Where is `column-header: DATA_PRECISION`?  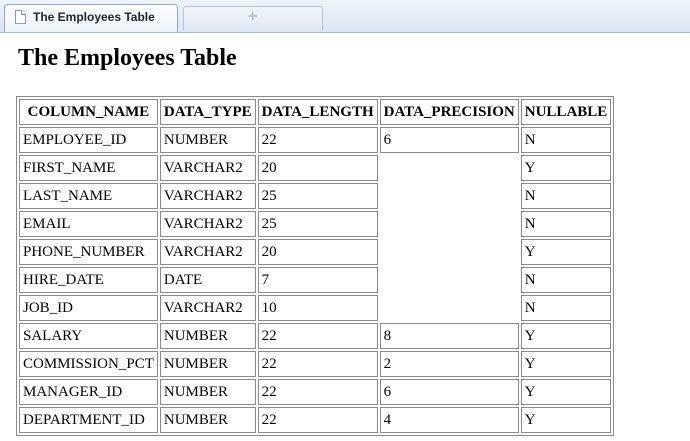
column-header: DATA_PRECISION is located at coordinates (449, 112).